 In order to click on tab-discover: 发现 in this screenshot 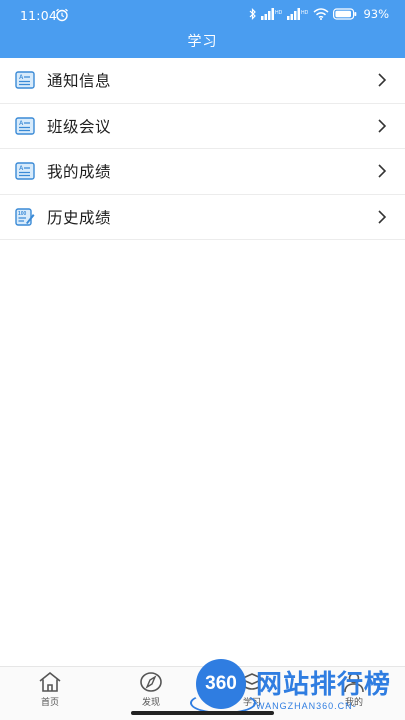, I will do `click(151, 689)`.